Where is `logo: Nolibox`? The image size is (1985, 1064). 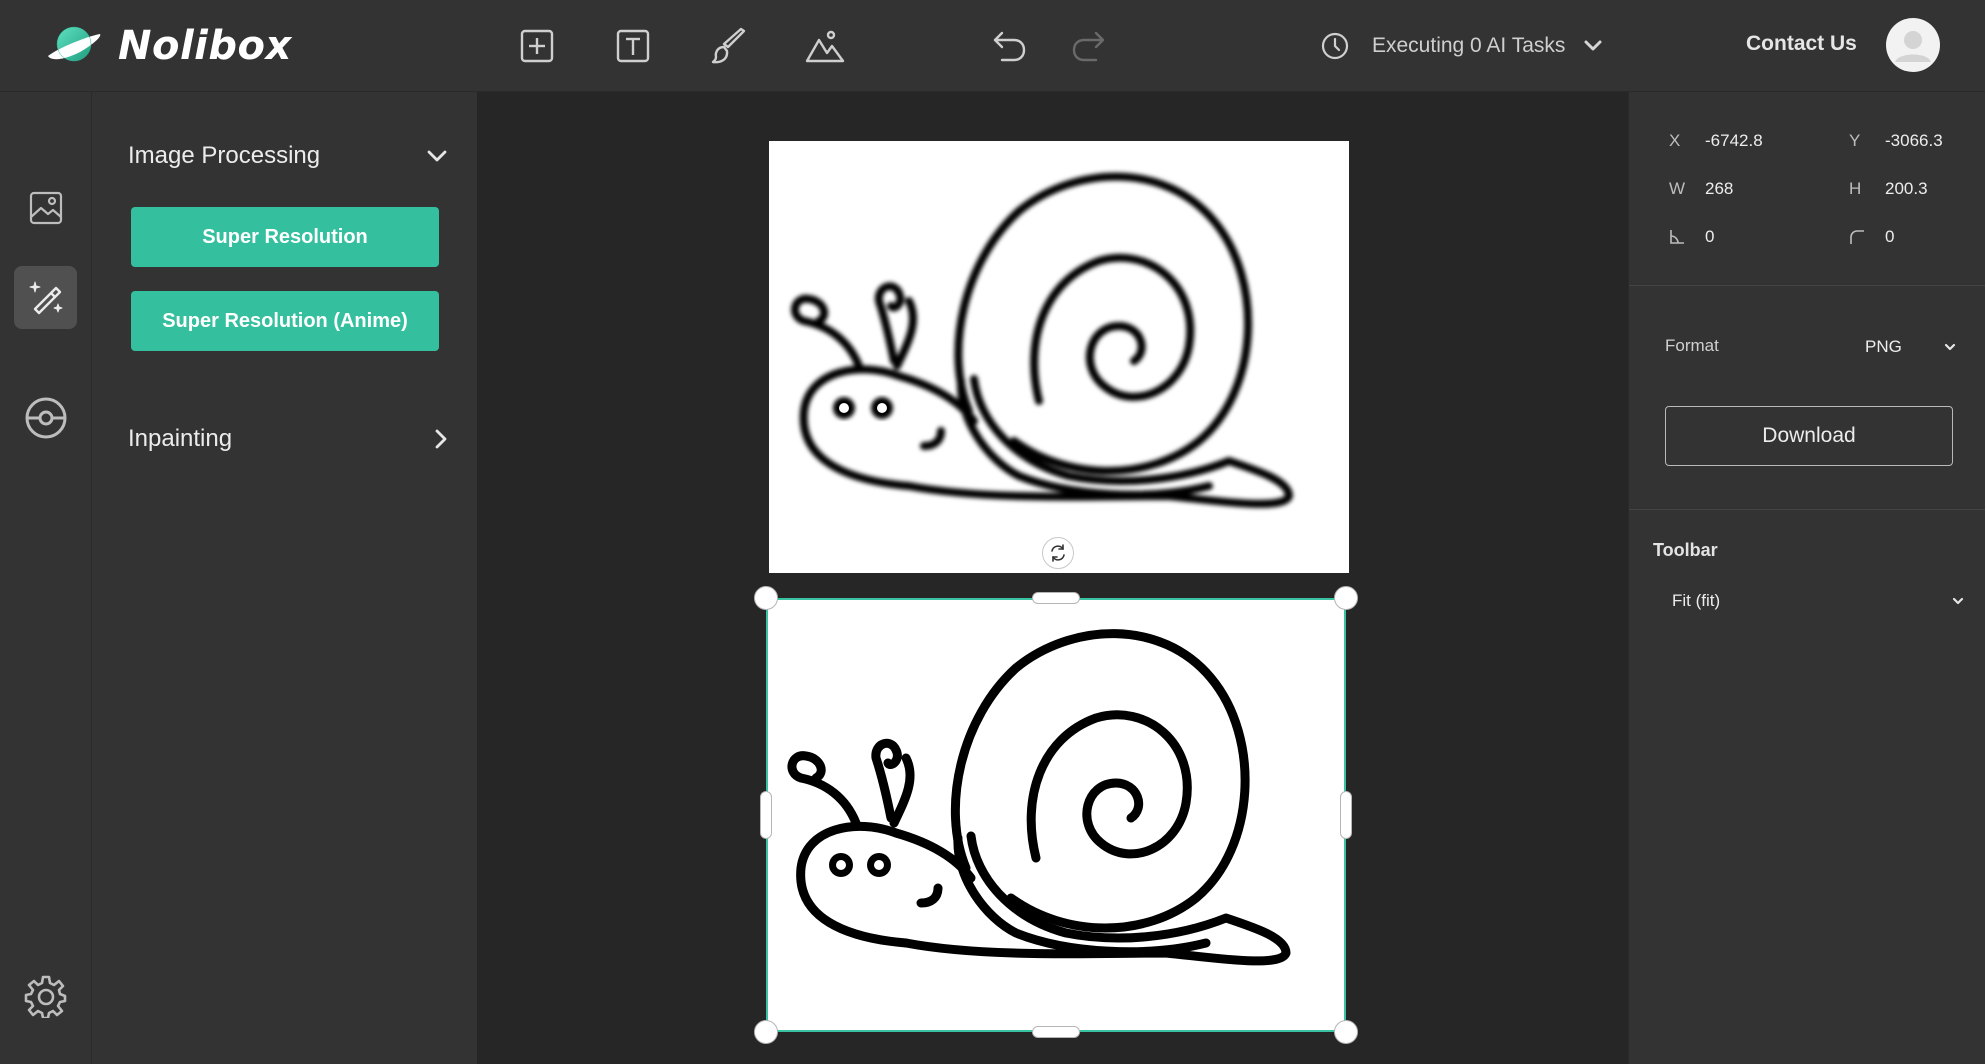 logo: Nolibox is located at coordinates (168, 46).